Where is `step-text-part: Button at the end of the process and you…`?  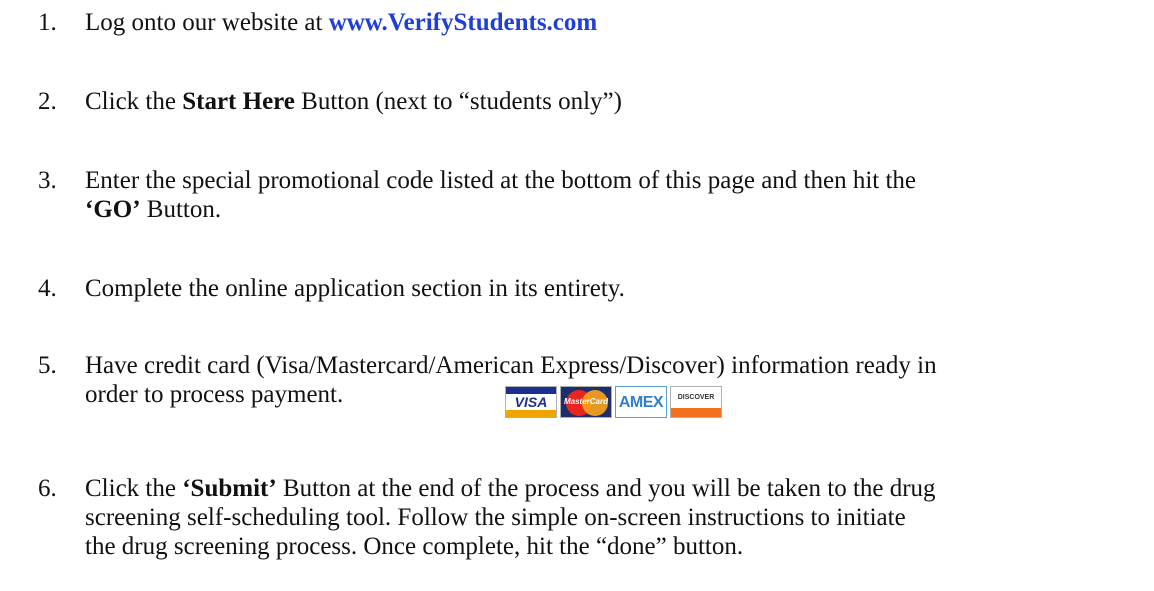
step-text-part: Button at the end of the process and you… is located at coordinates (606, 488).